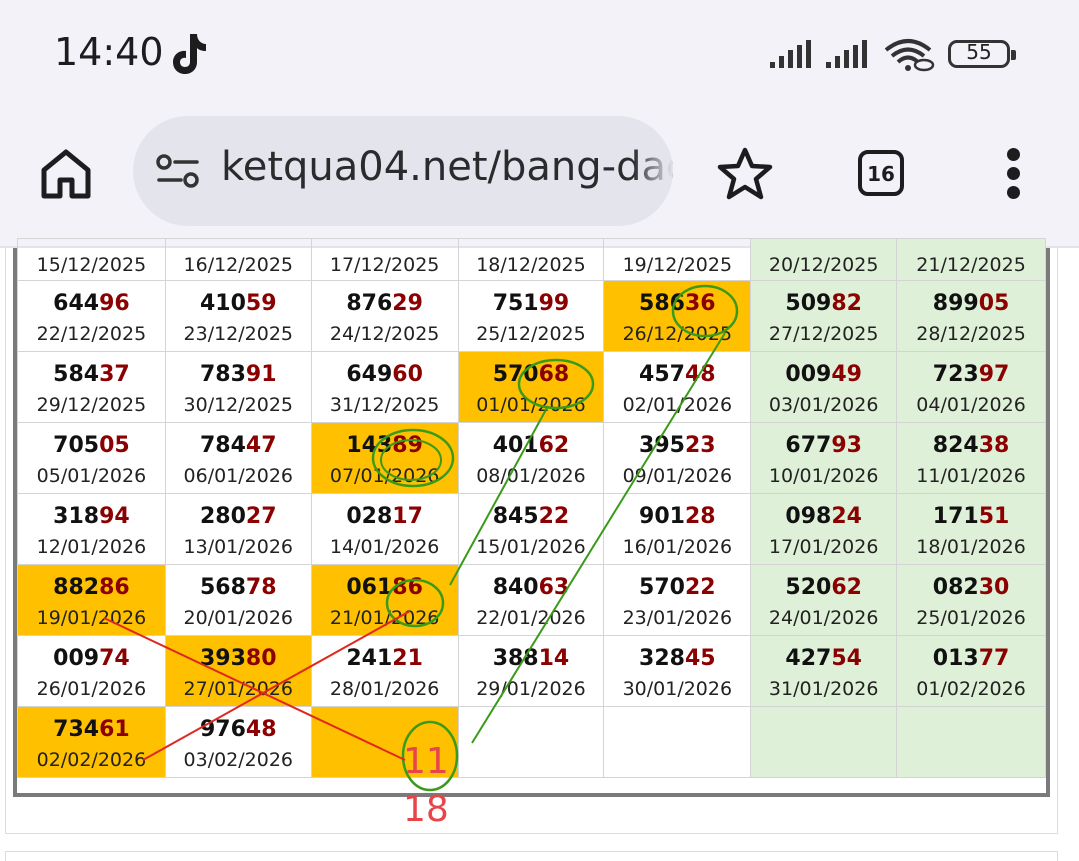  Describe the element at coordinates (539, 50) in the screenshot. I see `status-bar: 14:40 55` at that location.